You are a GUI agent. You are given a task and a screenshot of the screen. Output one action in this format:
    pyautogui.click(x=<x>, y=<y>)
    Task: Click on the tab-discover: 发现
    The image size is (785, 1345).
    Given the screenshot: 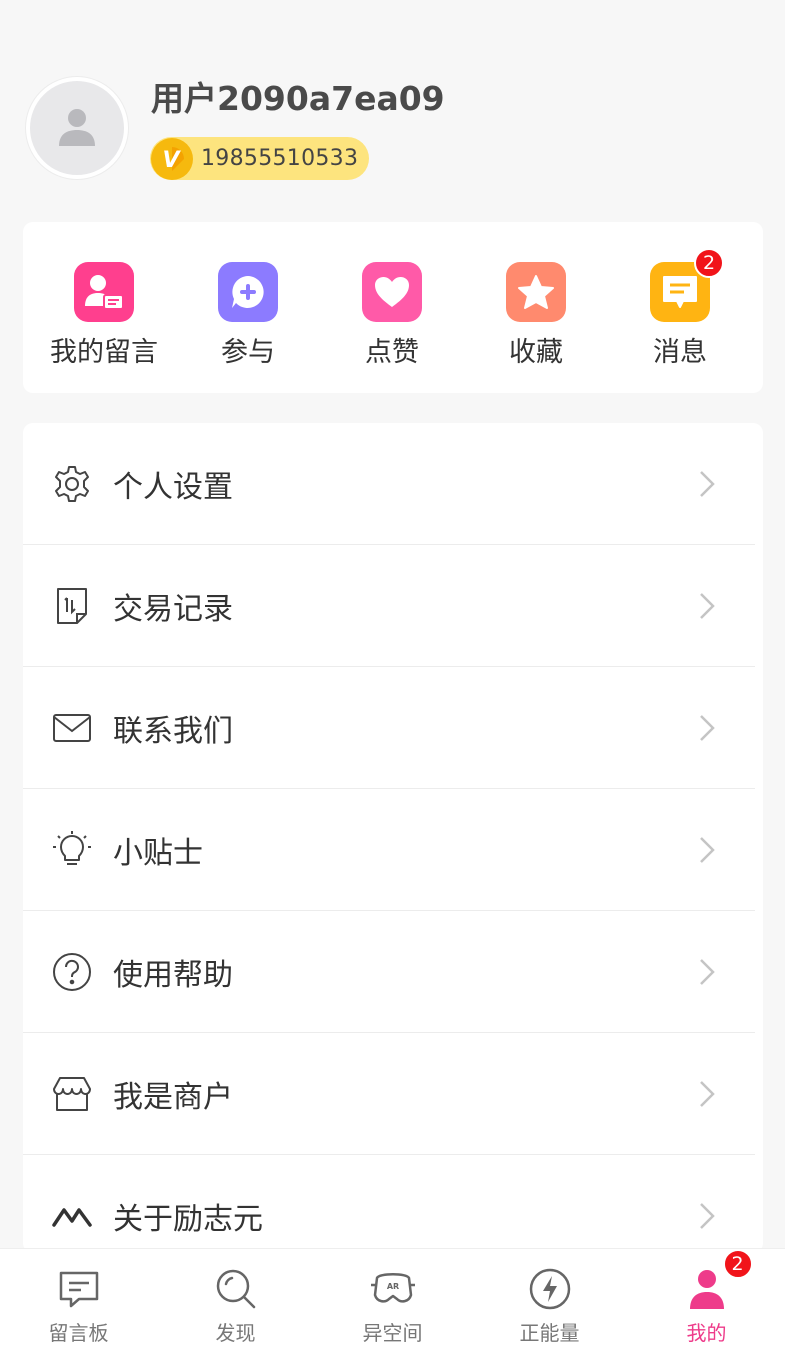 What is the action you would take?
    pyautogui.click(x=235, y=1297)
    